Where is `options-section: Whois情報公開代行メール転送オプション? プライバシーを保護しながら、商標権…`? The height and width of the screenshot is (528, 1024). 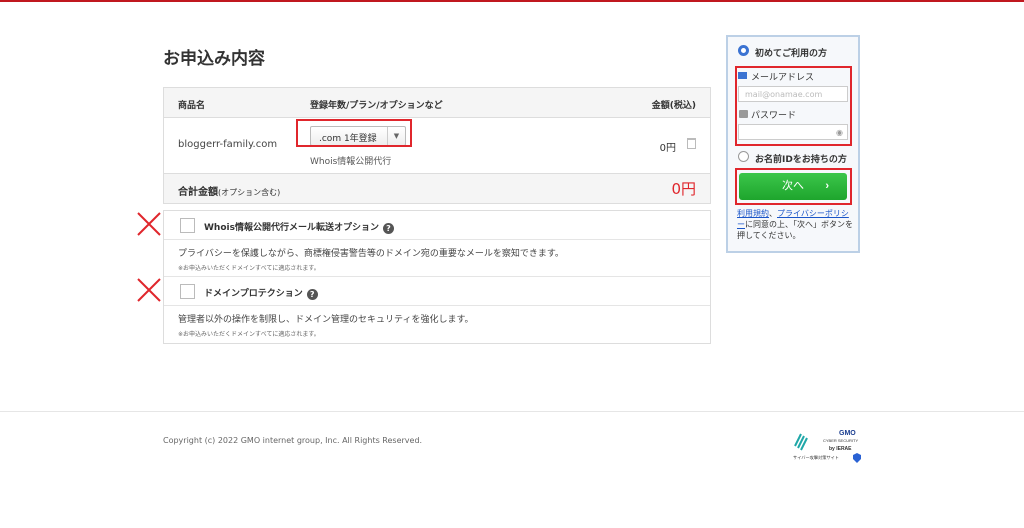
options-section: Whois情報公開代行メール転送オプション? プライバシーを保護しながら、商標権… is located at coordinates (437, 277).